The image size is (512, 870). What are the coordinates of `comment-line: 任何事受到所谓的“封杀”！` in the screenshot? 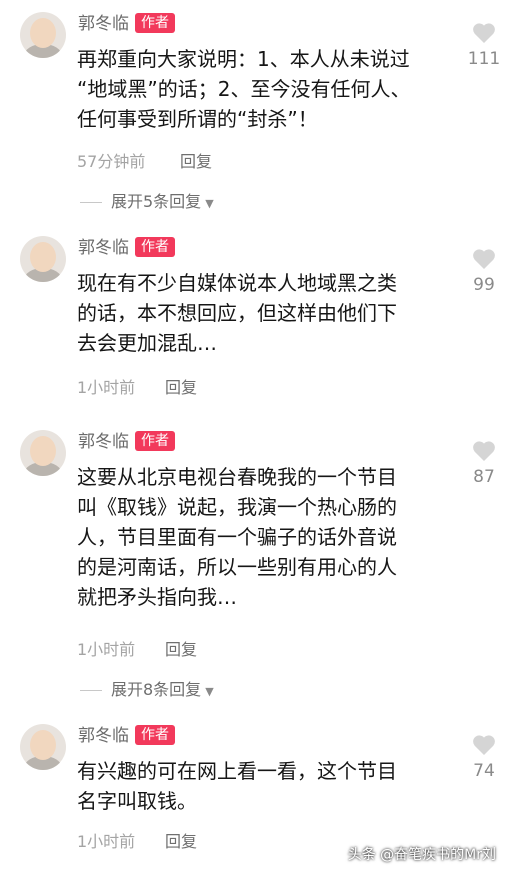 It's located at (197, 119).